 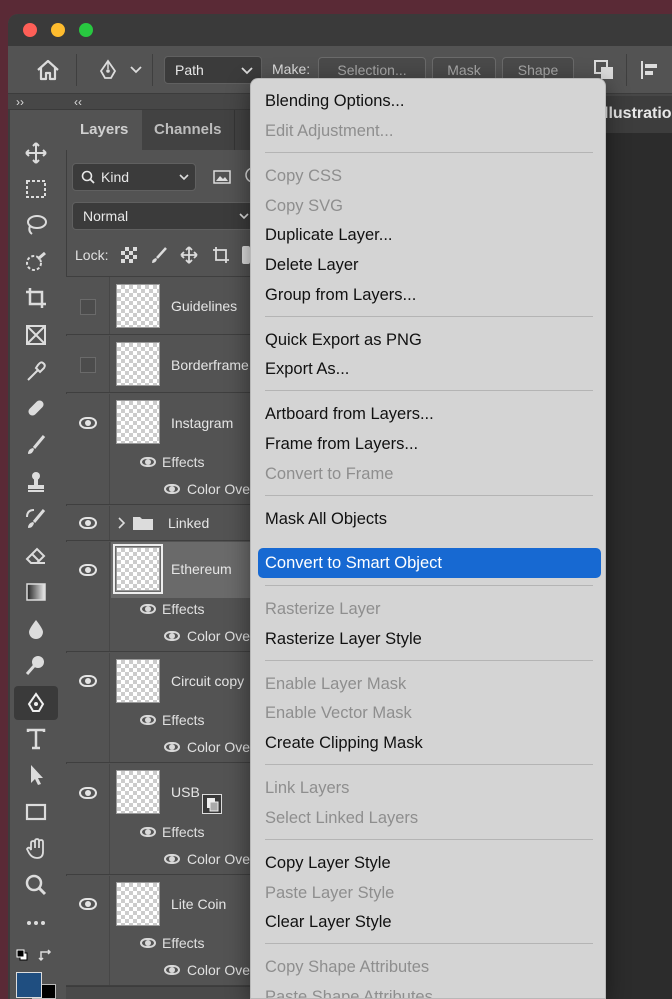 What do you see at coordinates (134, 177) in the screenshot?
I see `filter-kind-select: Kind` at bounding box center [134, 177].